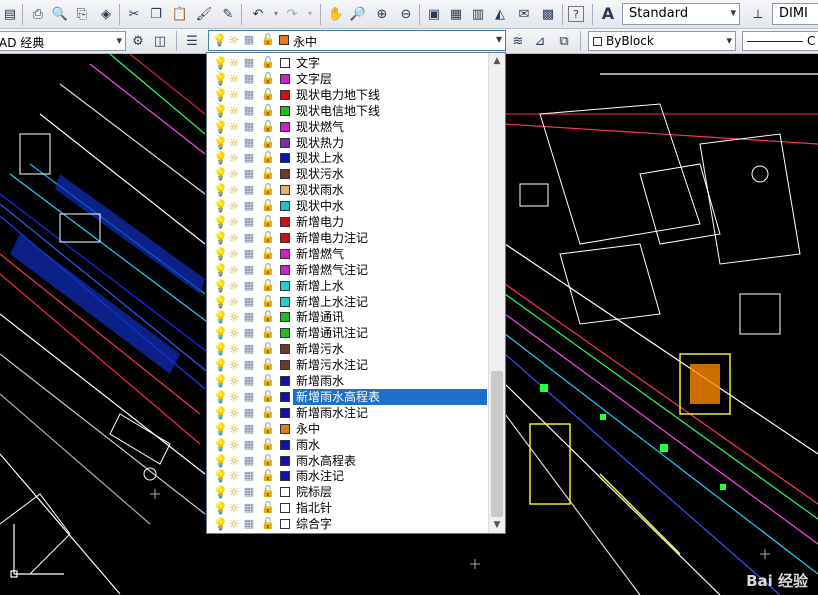 The height and width of the screenshot is (595, 818). I want to click on layer-row: 💡 ☼ ▦ 🔓 现状中水, so click(348, 206).